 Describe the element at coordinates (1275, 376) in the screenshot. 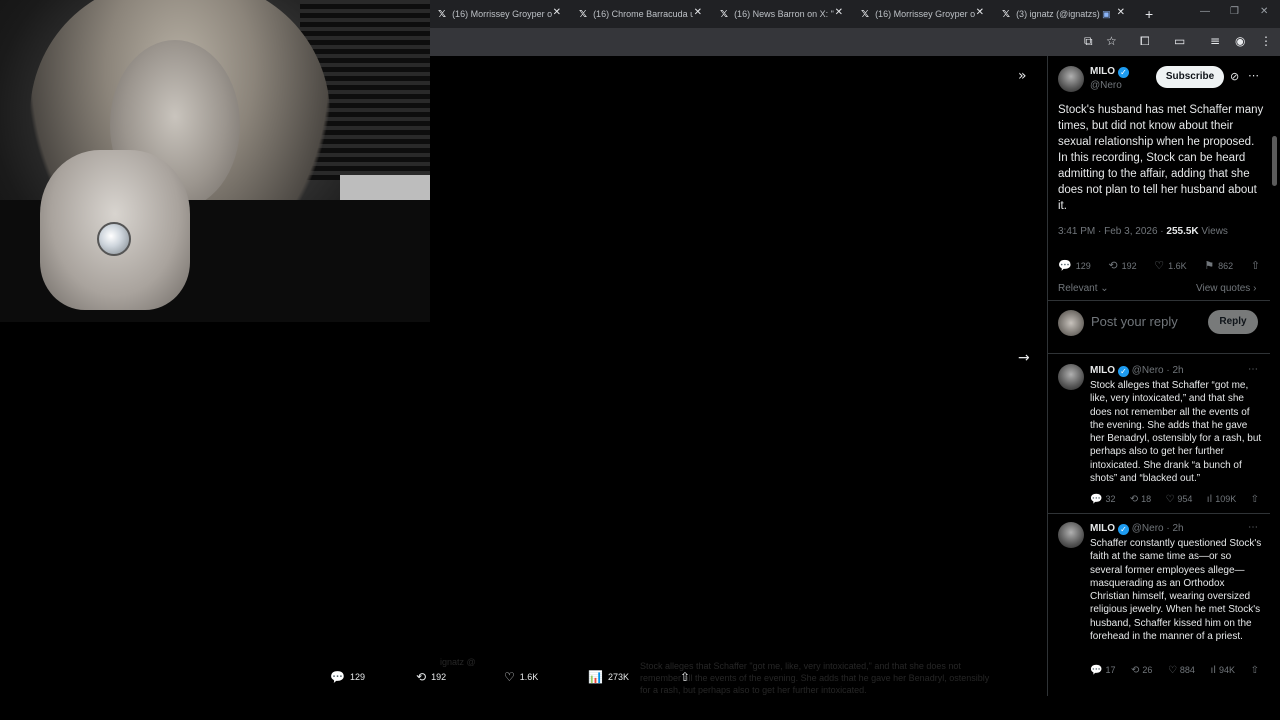

I see `scrollbar` at that location.